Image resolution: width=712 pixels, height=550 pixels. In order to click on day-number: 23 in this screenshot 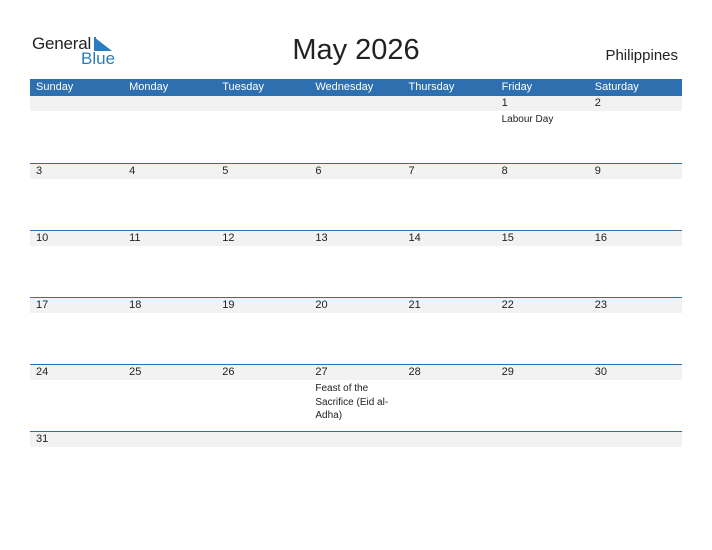, I will do `click(600, 305)`.